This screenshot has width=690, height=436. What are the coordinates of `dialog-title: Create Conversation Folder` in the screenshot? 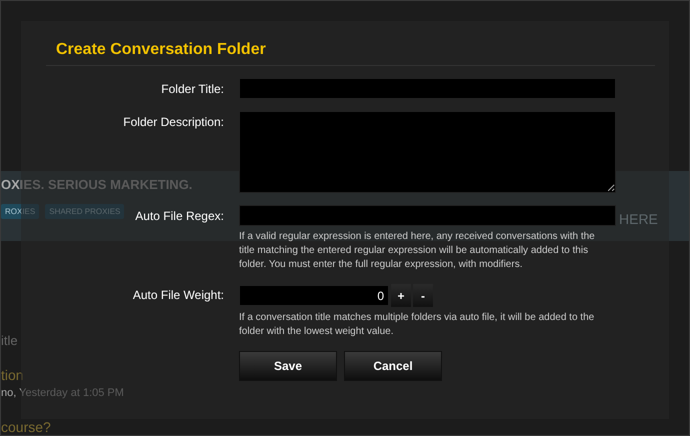 It's located at (161, 50).